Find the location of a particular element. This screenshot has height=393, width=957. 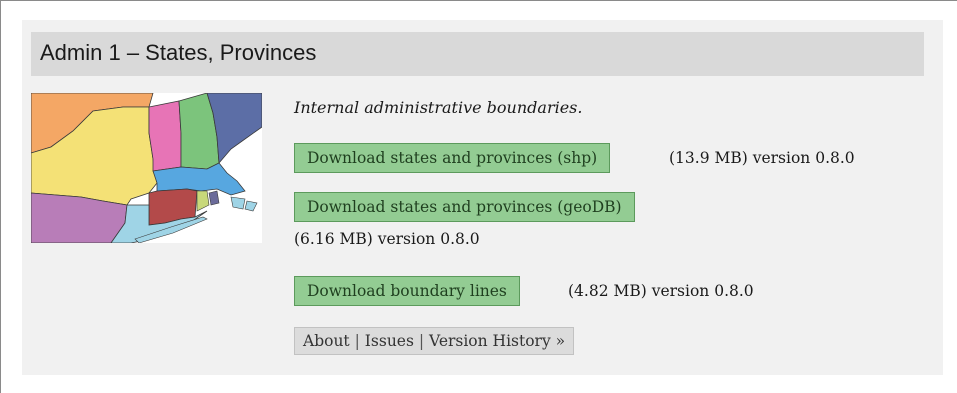

map-thumbnail-image is located at coordinates (146, 168).